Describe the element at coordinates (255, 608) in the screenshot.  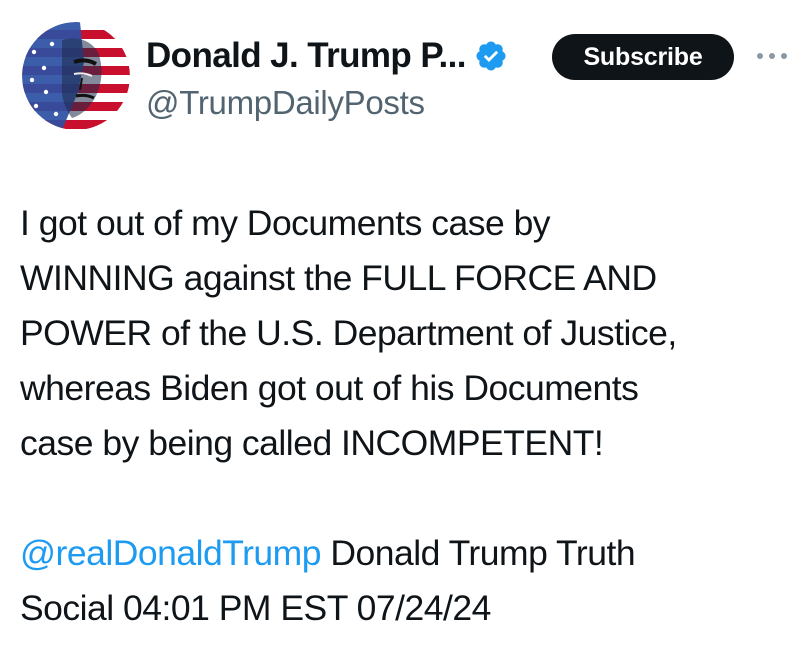
I see `tweet-source-line-2: Social 04:01 PM EST 07/24/24` at that location.